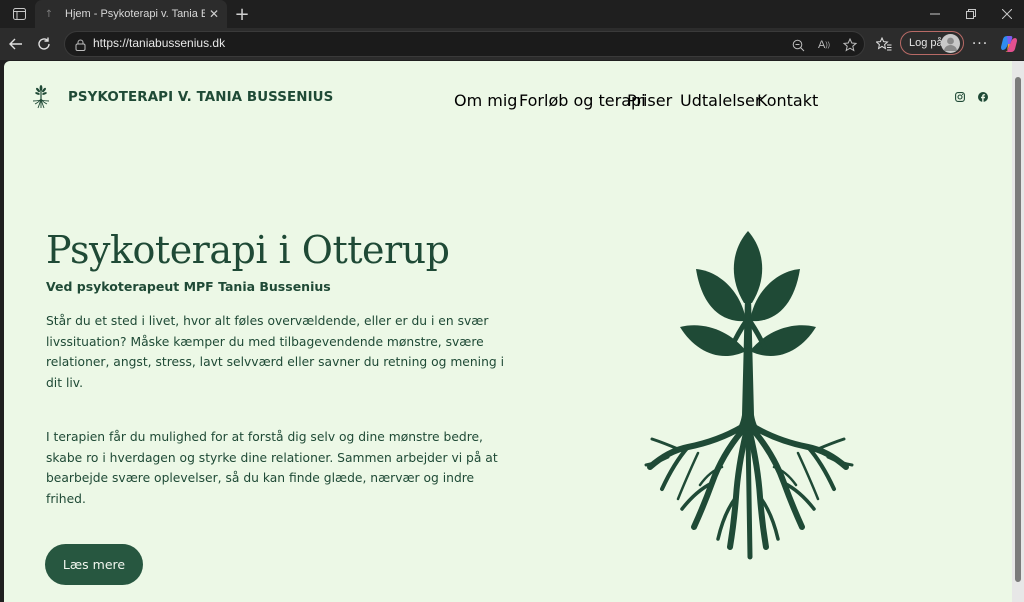  I want to click on scrollbar-thumb, so click(1018, 329).